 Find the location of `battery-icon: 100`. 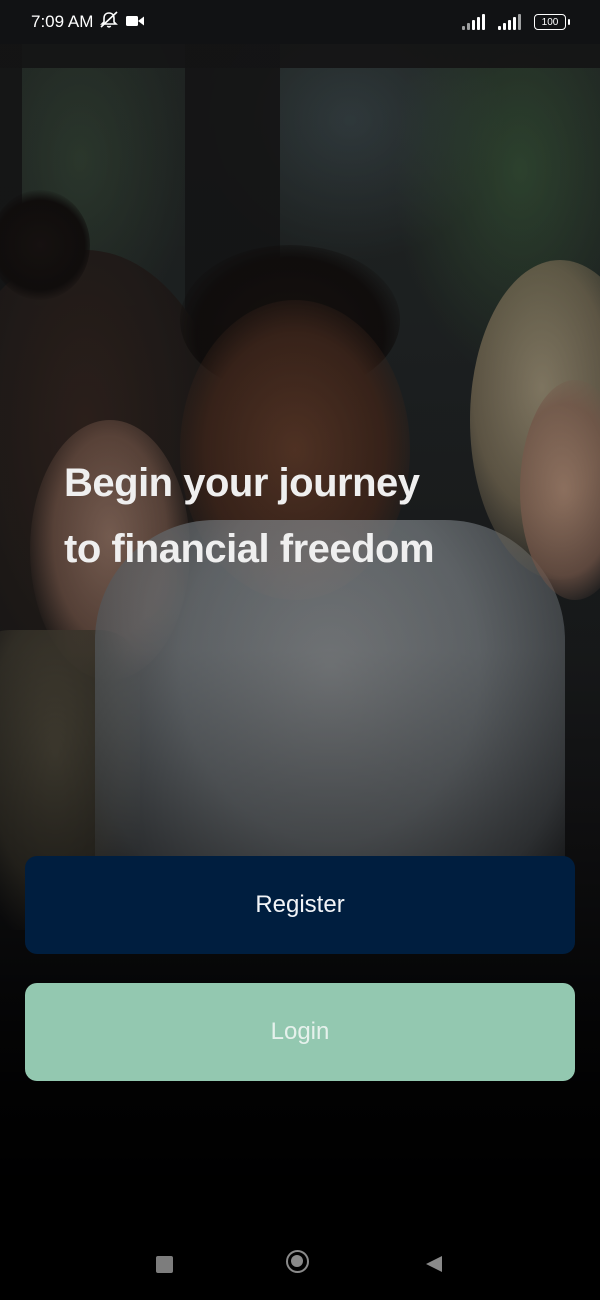

battery-icon: 100 is located at coordinates (552, 22).